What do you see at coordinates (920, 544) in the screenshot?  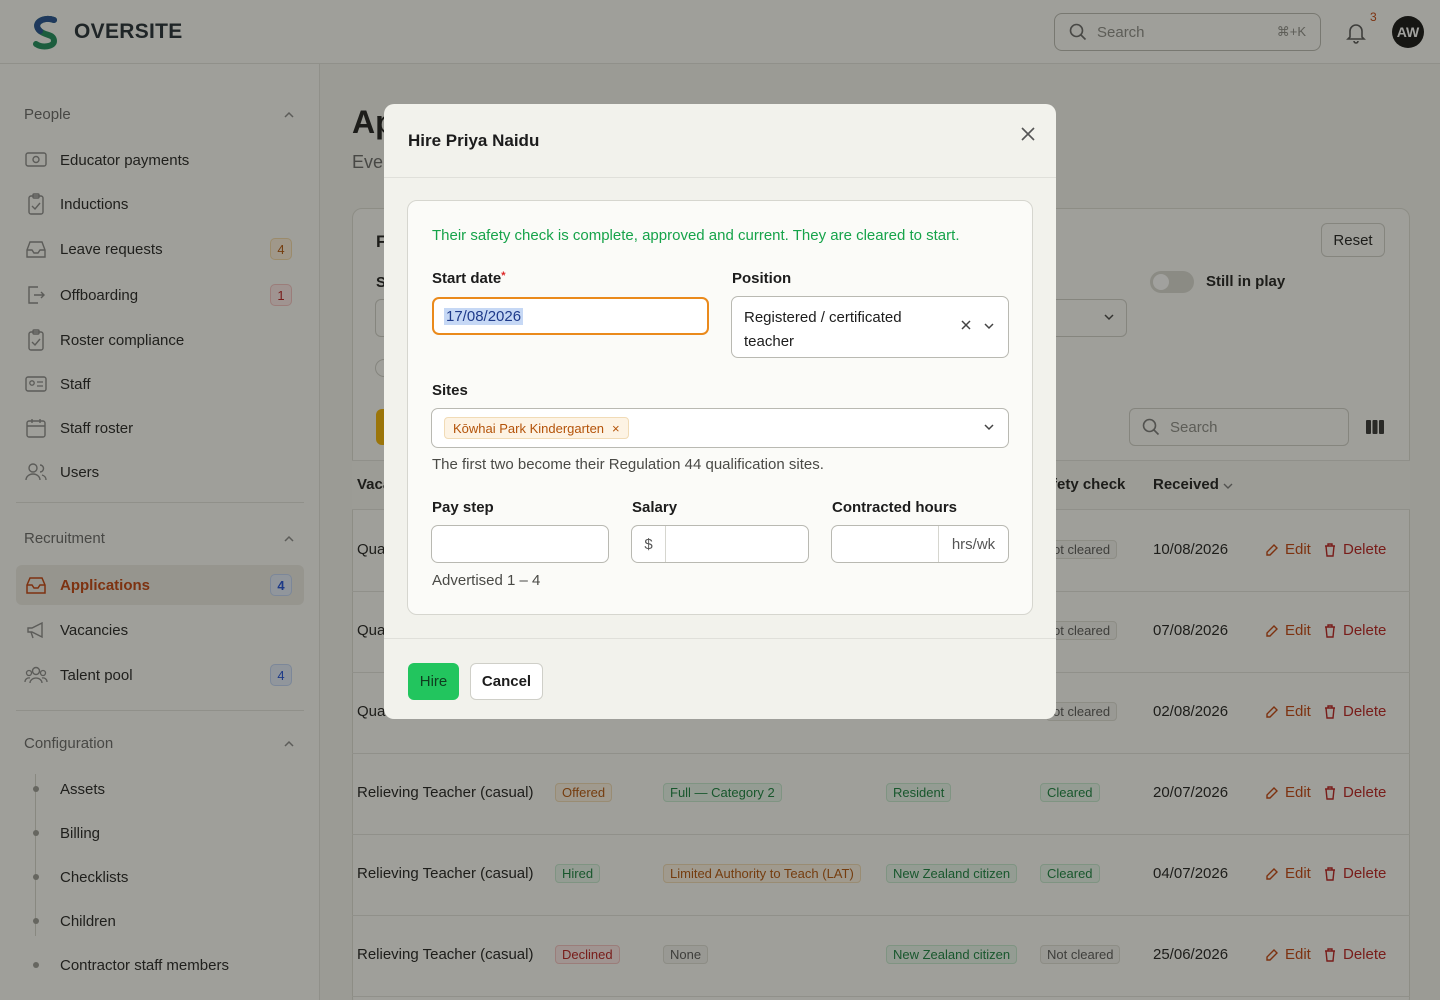 I see `contracted-hours-input: hrs/wk` at bounding box center [920, 544].